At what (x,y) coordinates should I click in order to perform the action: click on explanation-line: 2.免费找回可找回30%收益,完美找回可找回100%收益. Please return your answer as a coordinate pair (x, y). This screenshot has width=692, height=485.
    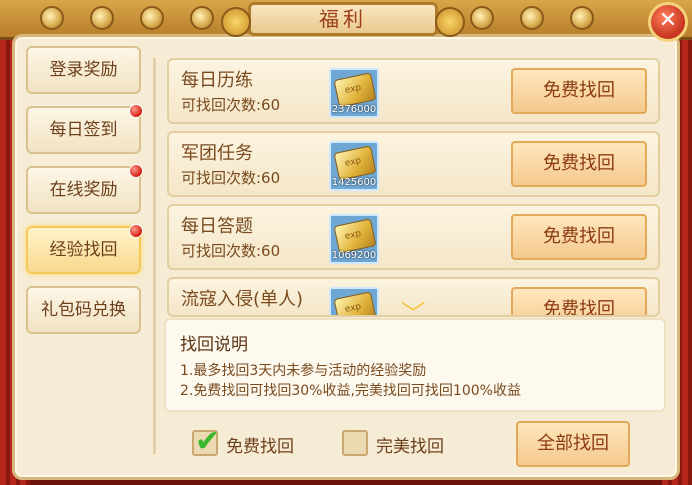
    Looking at the image, I should click on (350, 391).